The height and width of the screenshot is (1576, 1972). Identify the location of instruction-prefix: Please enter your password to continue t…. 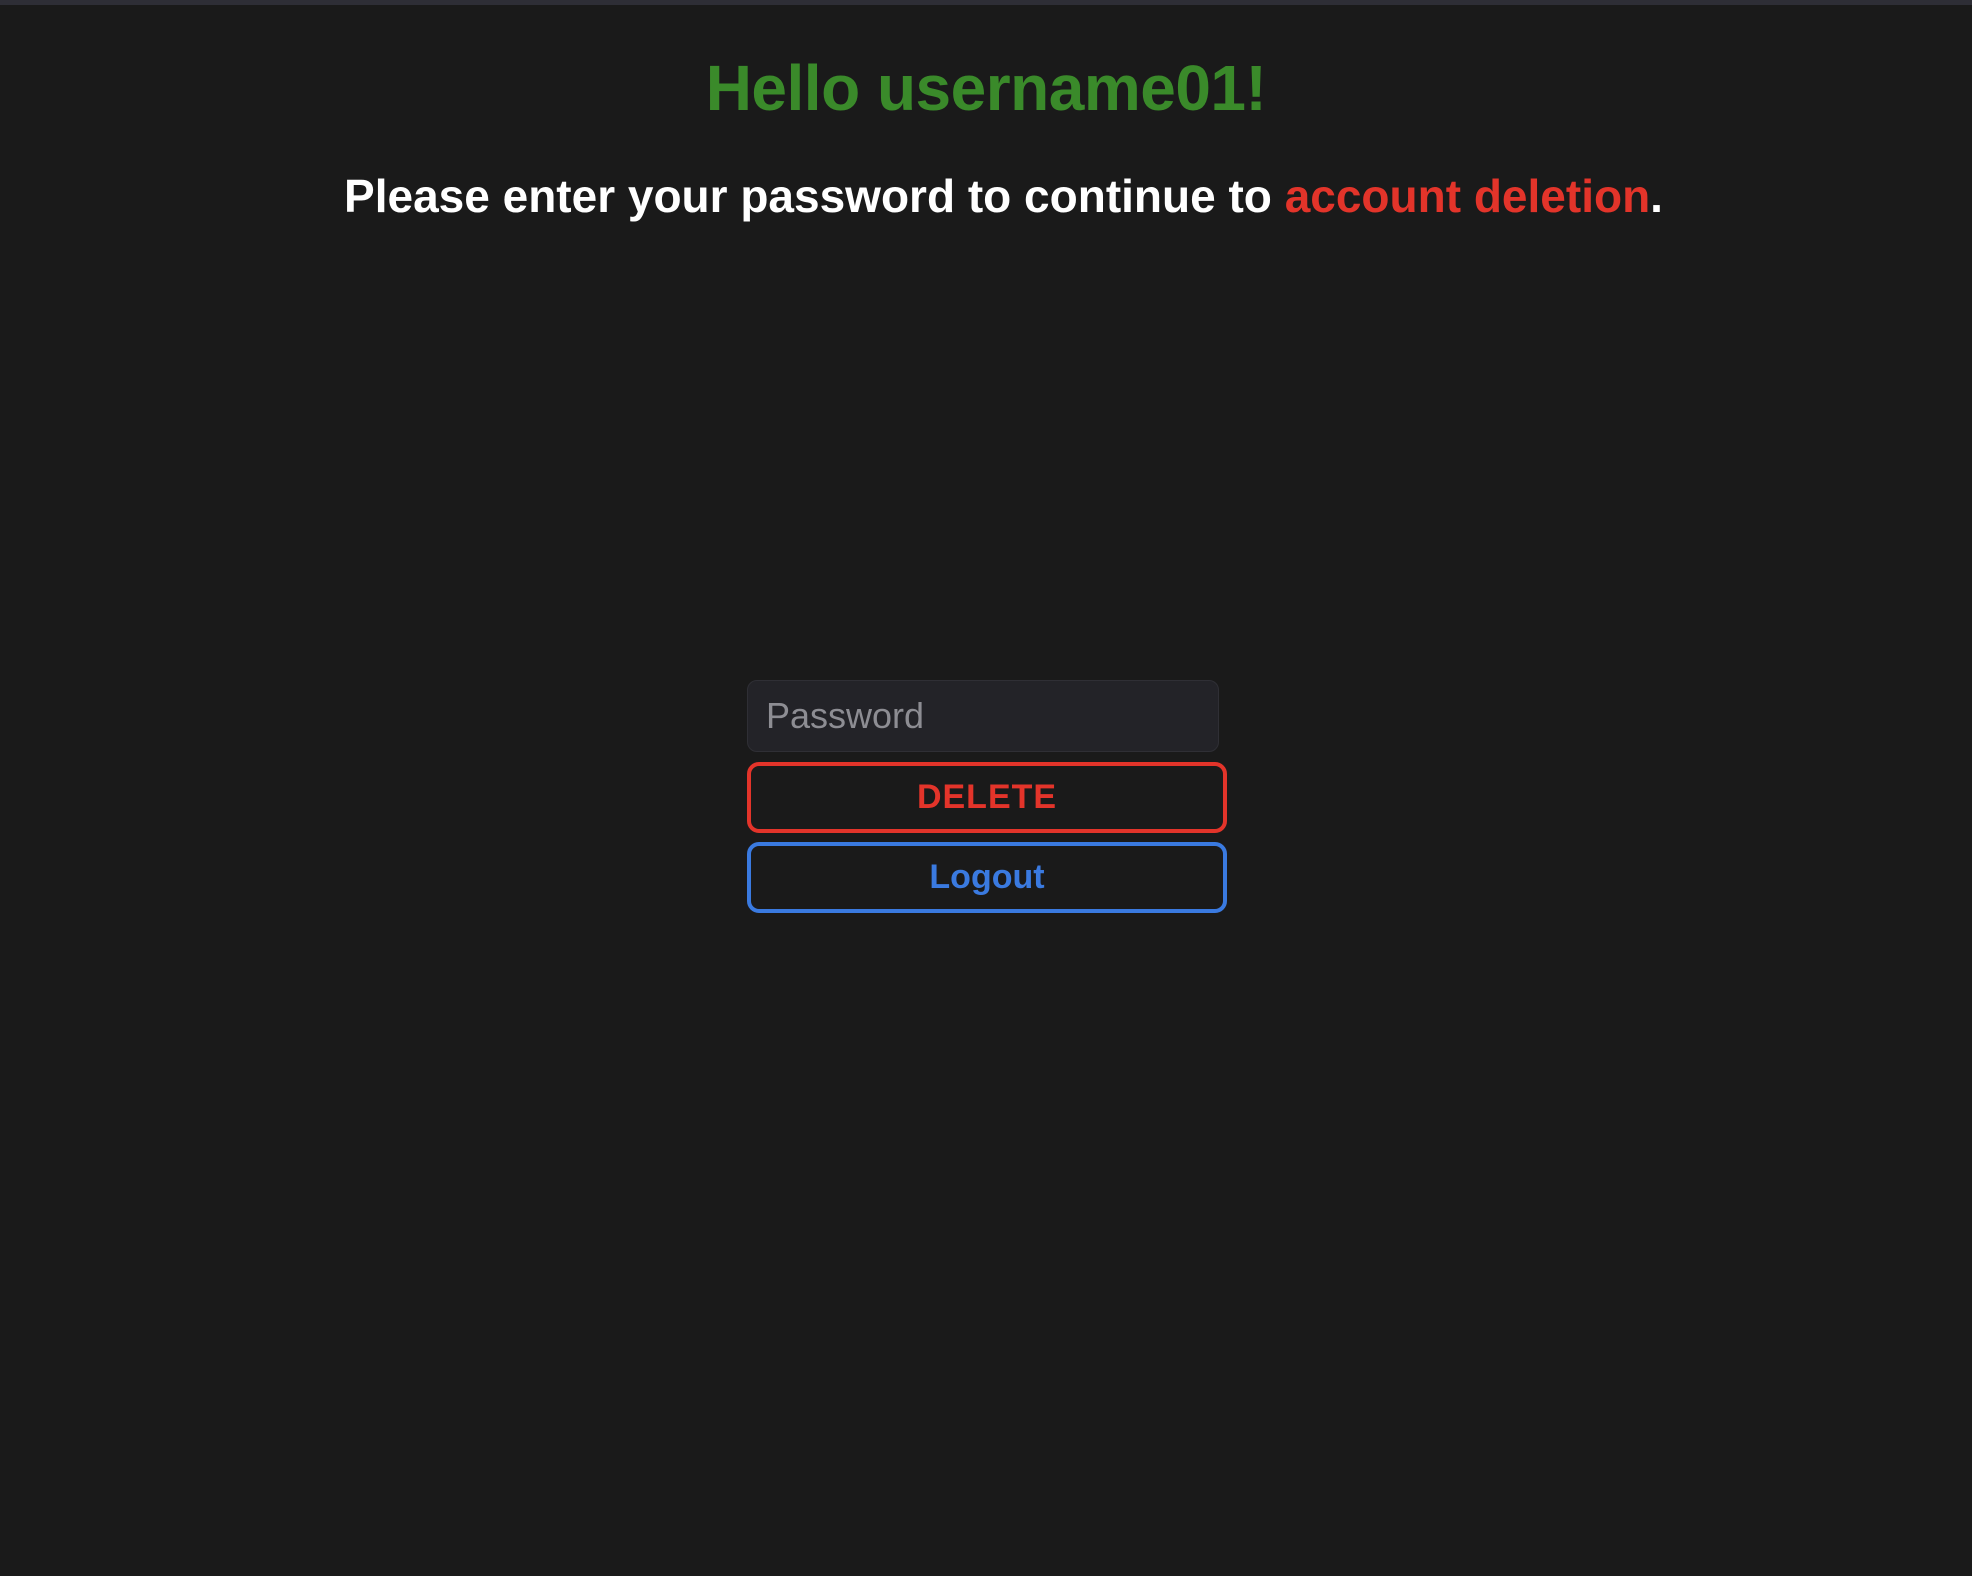
(814, 196).